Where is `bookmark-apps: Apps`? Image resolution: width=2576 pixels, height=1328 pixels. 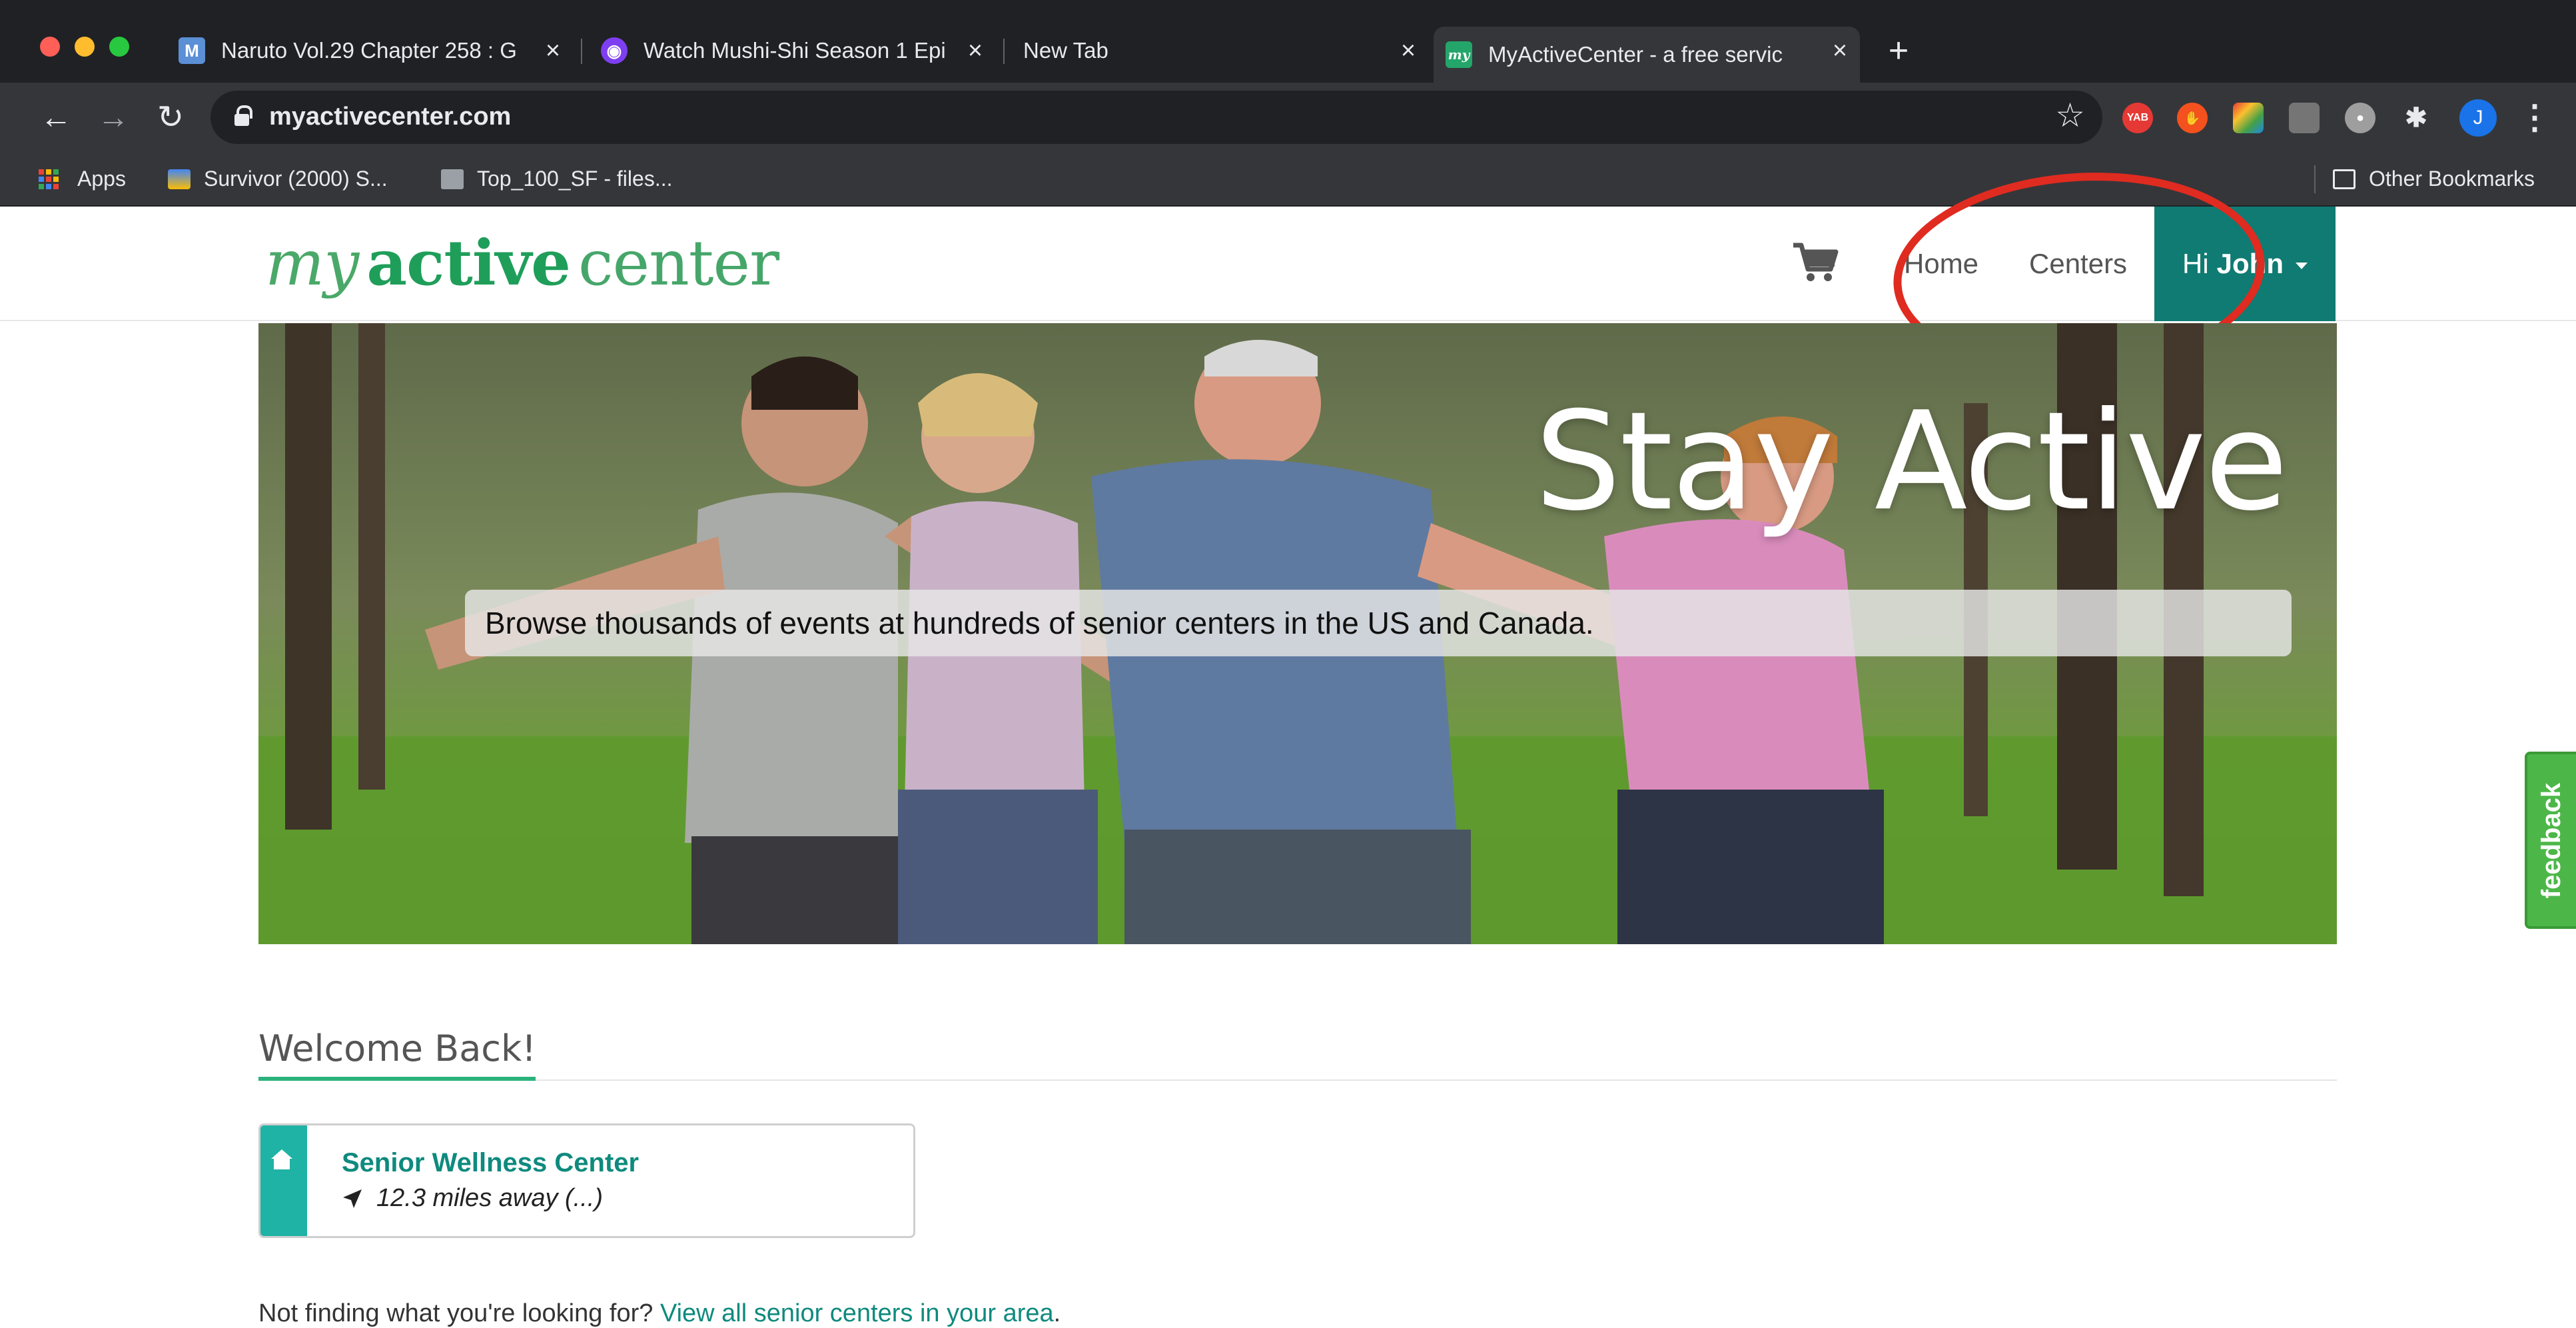
bookmark-apps: Apps is located at coordinates (83, 179).